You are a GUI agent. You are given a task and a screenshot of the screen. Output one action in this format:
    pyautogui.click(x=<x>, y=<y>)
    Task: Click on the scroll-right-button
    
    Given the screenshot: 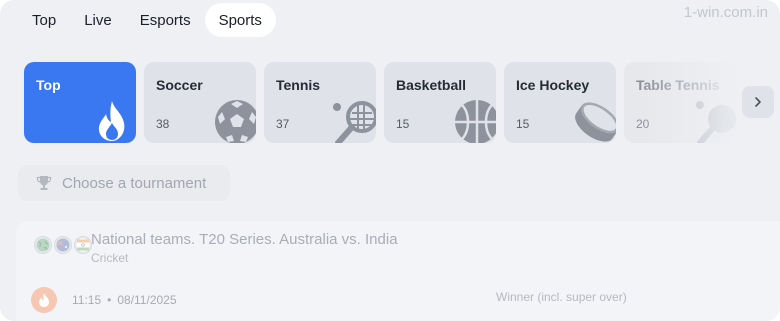 What is the action you would take?
    pyautogui.click(x=758, y=102)
    